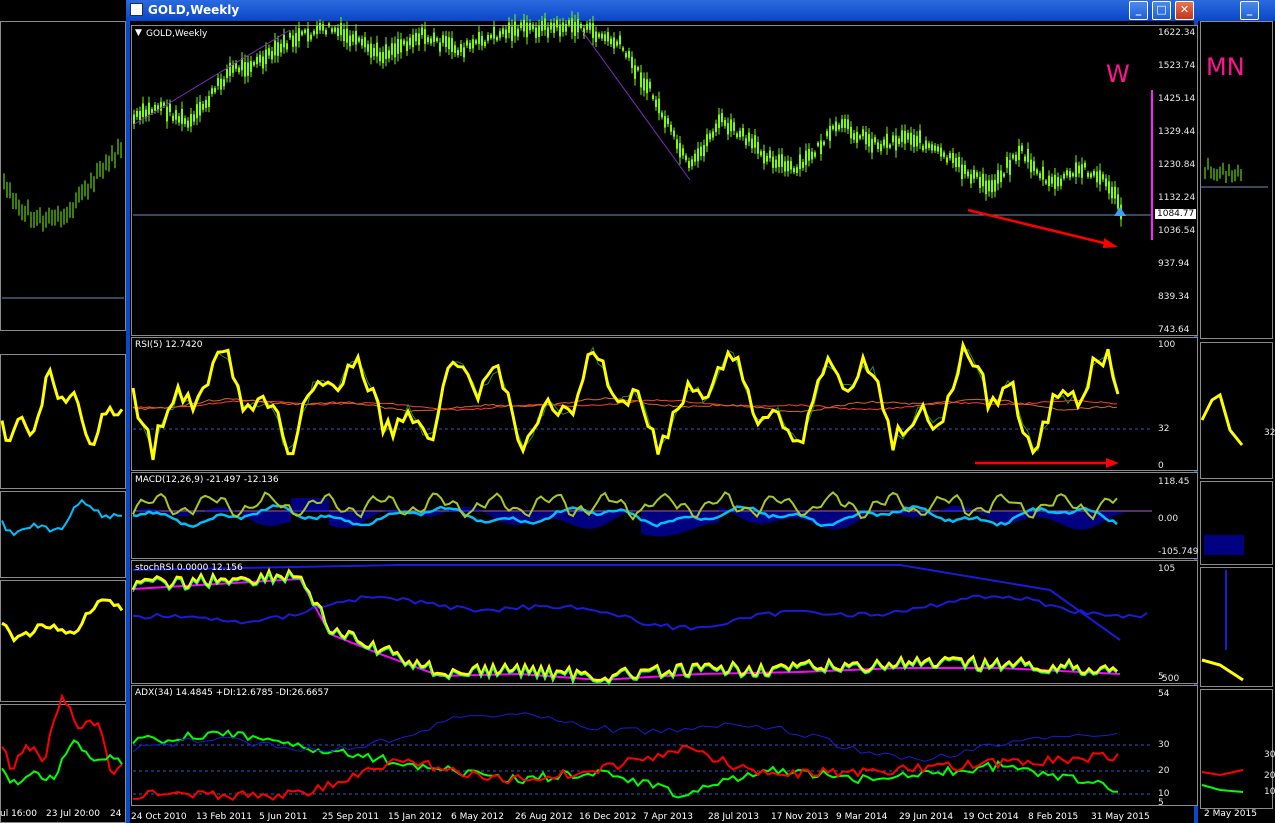  What do you see at coordinates (1164, 745) in the screenshot?
I see `adx-tick: 30` at bounding box center [1164, 745].